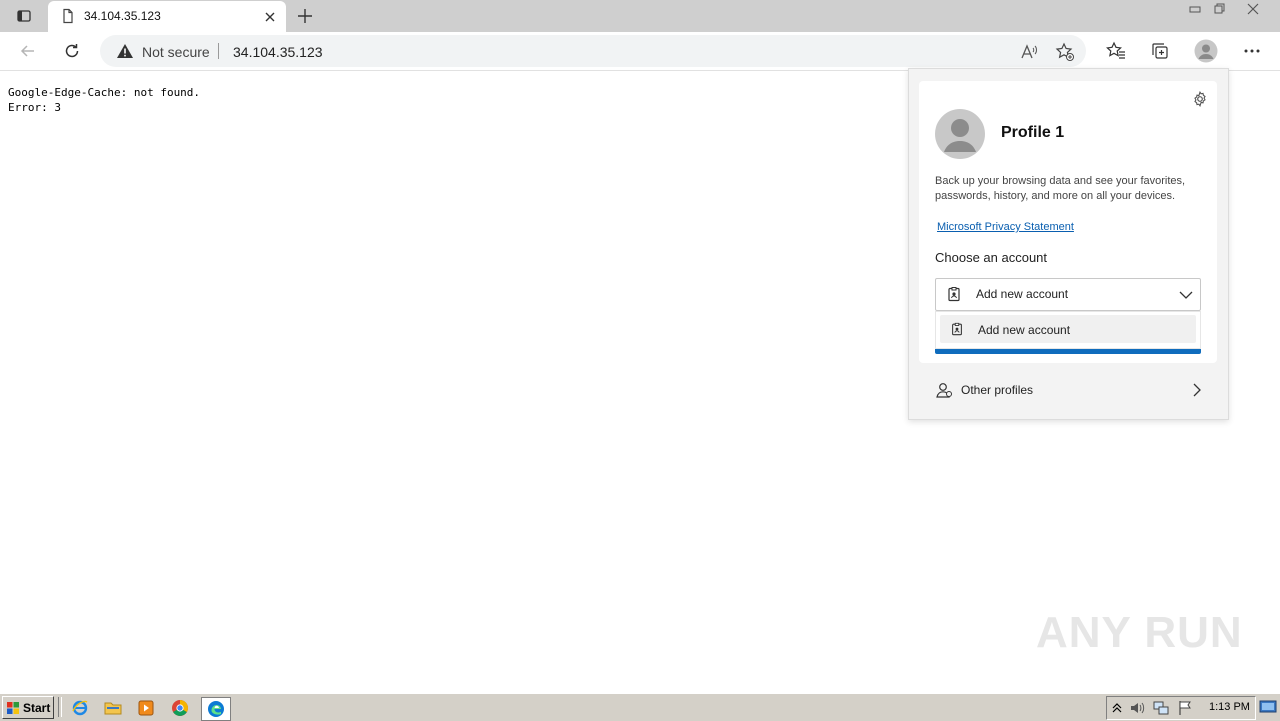 The height and width of the screenshot is (721, 1280). Describe the element at coordinates (997, 390) in the screenshot. I see `other-profiles-label: Other profiles` at that location.